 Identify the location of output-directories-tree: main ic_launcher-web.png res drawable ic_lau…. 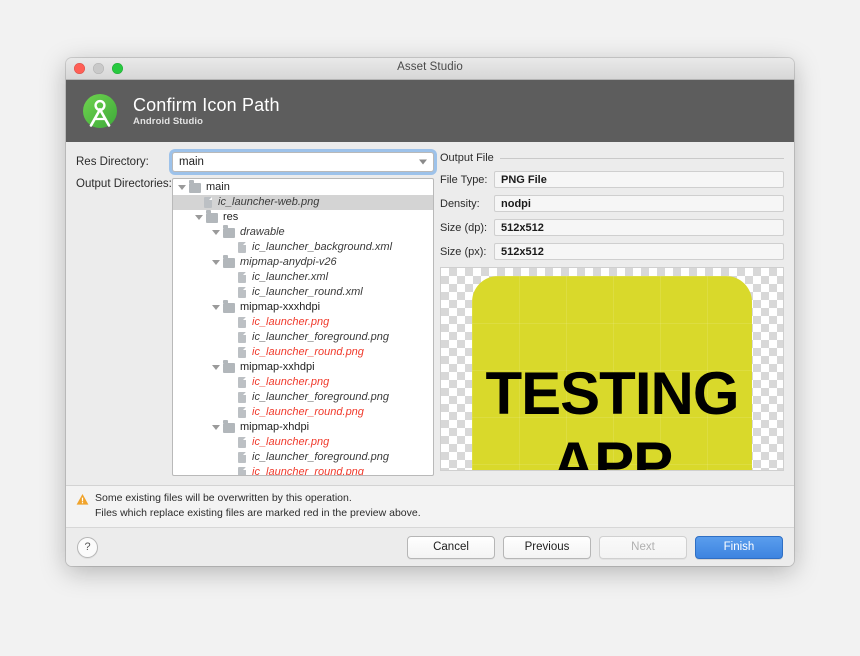
(303, 327).